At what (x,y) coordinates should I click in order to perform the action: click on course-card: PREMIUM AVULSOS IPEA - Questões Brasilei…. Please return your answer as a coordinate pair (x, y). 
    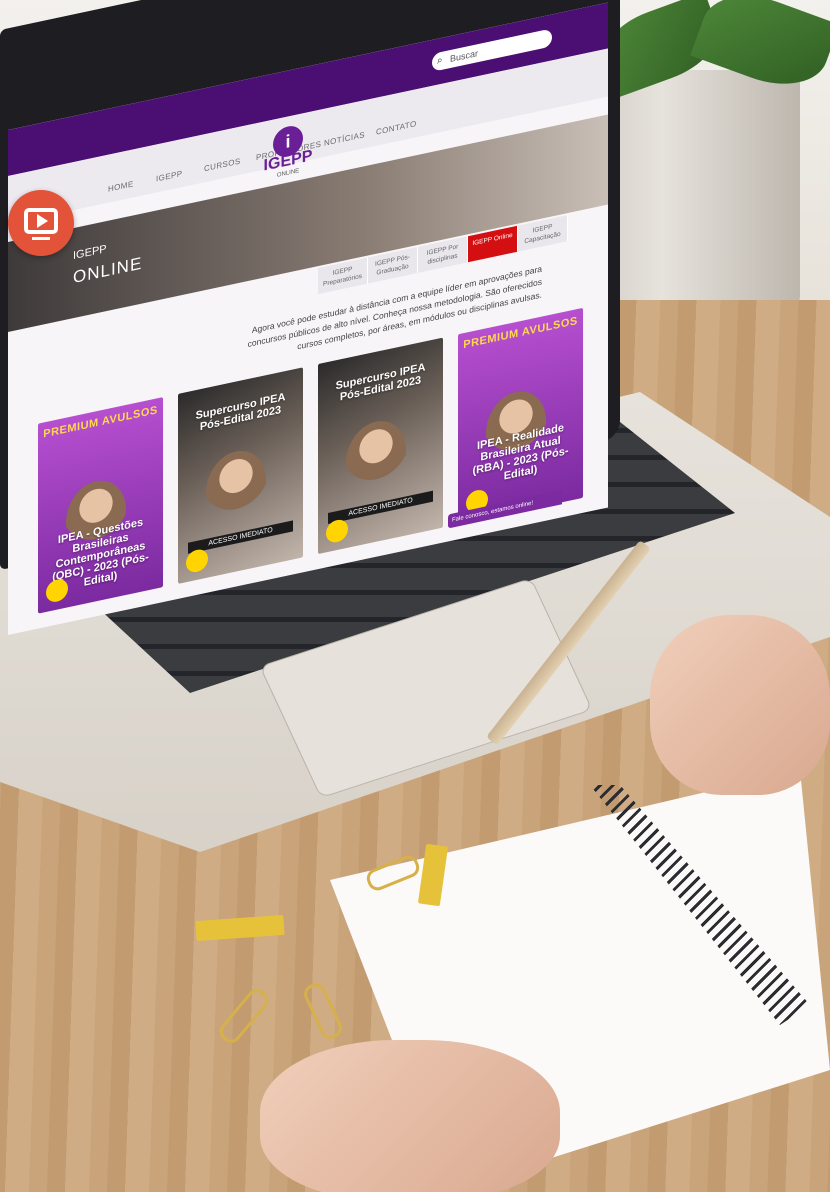
    Looking at the image, I should click on (100, 505).